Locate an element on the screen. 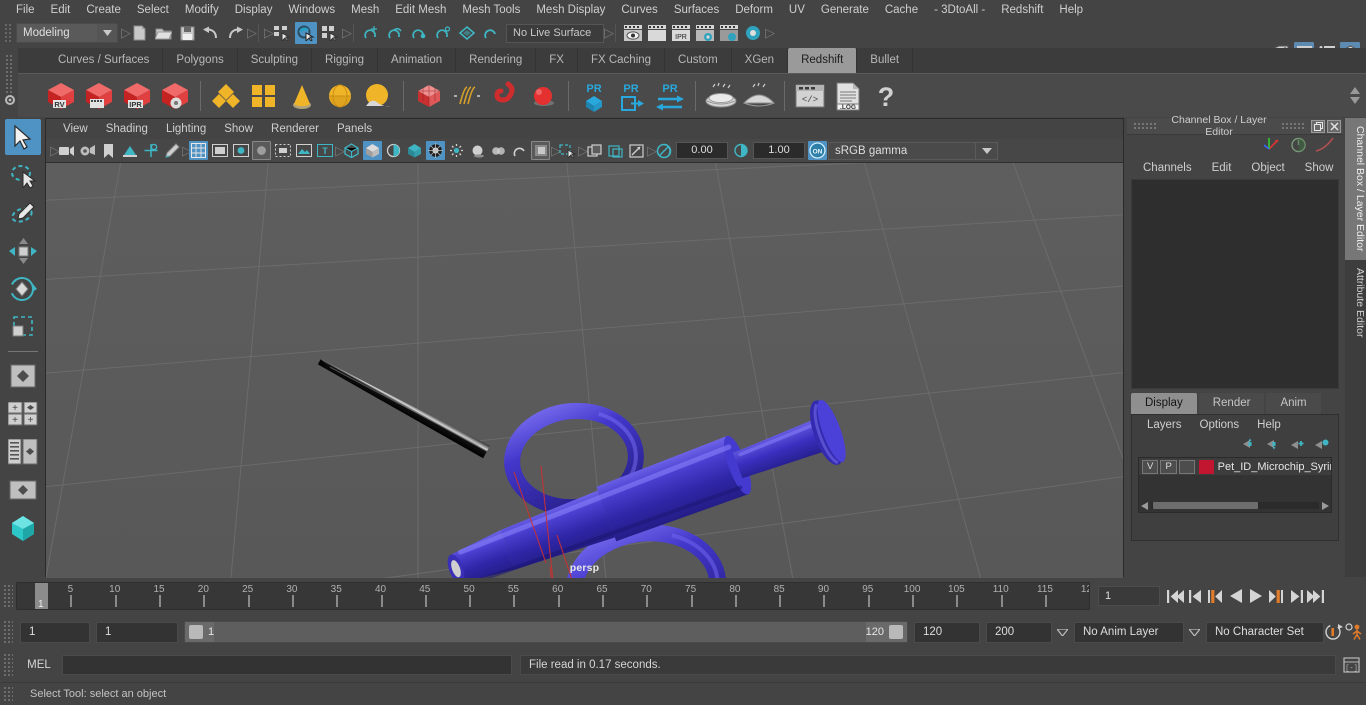 Image resolution: width=1366 pixels, height=705 pixels. range-end-knob is located at coordinates (896, 632).